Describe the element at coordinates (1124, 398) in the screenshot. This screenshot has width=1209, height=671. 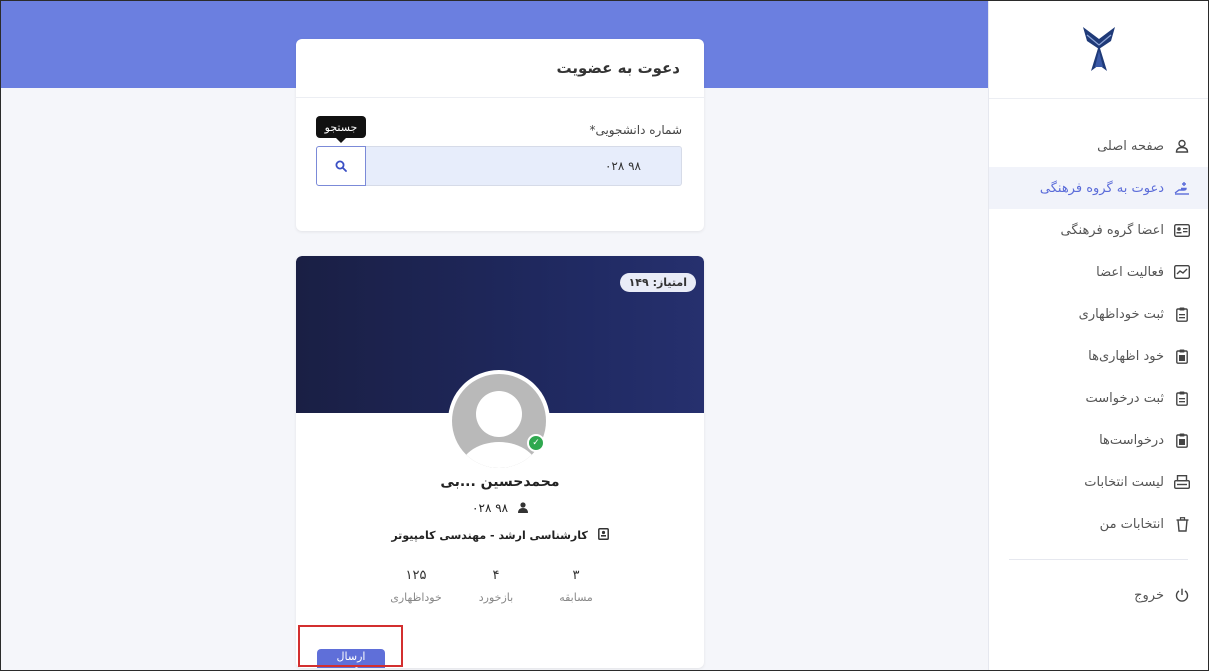
I see `sidebar-item-label: ثبت درخواست` at that location.